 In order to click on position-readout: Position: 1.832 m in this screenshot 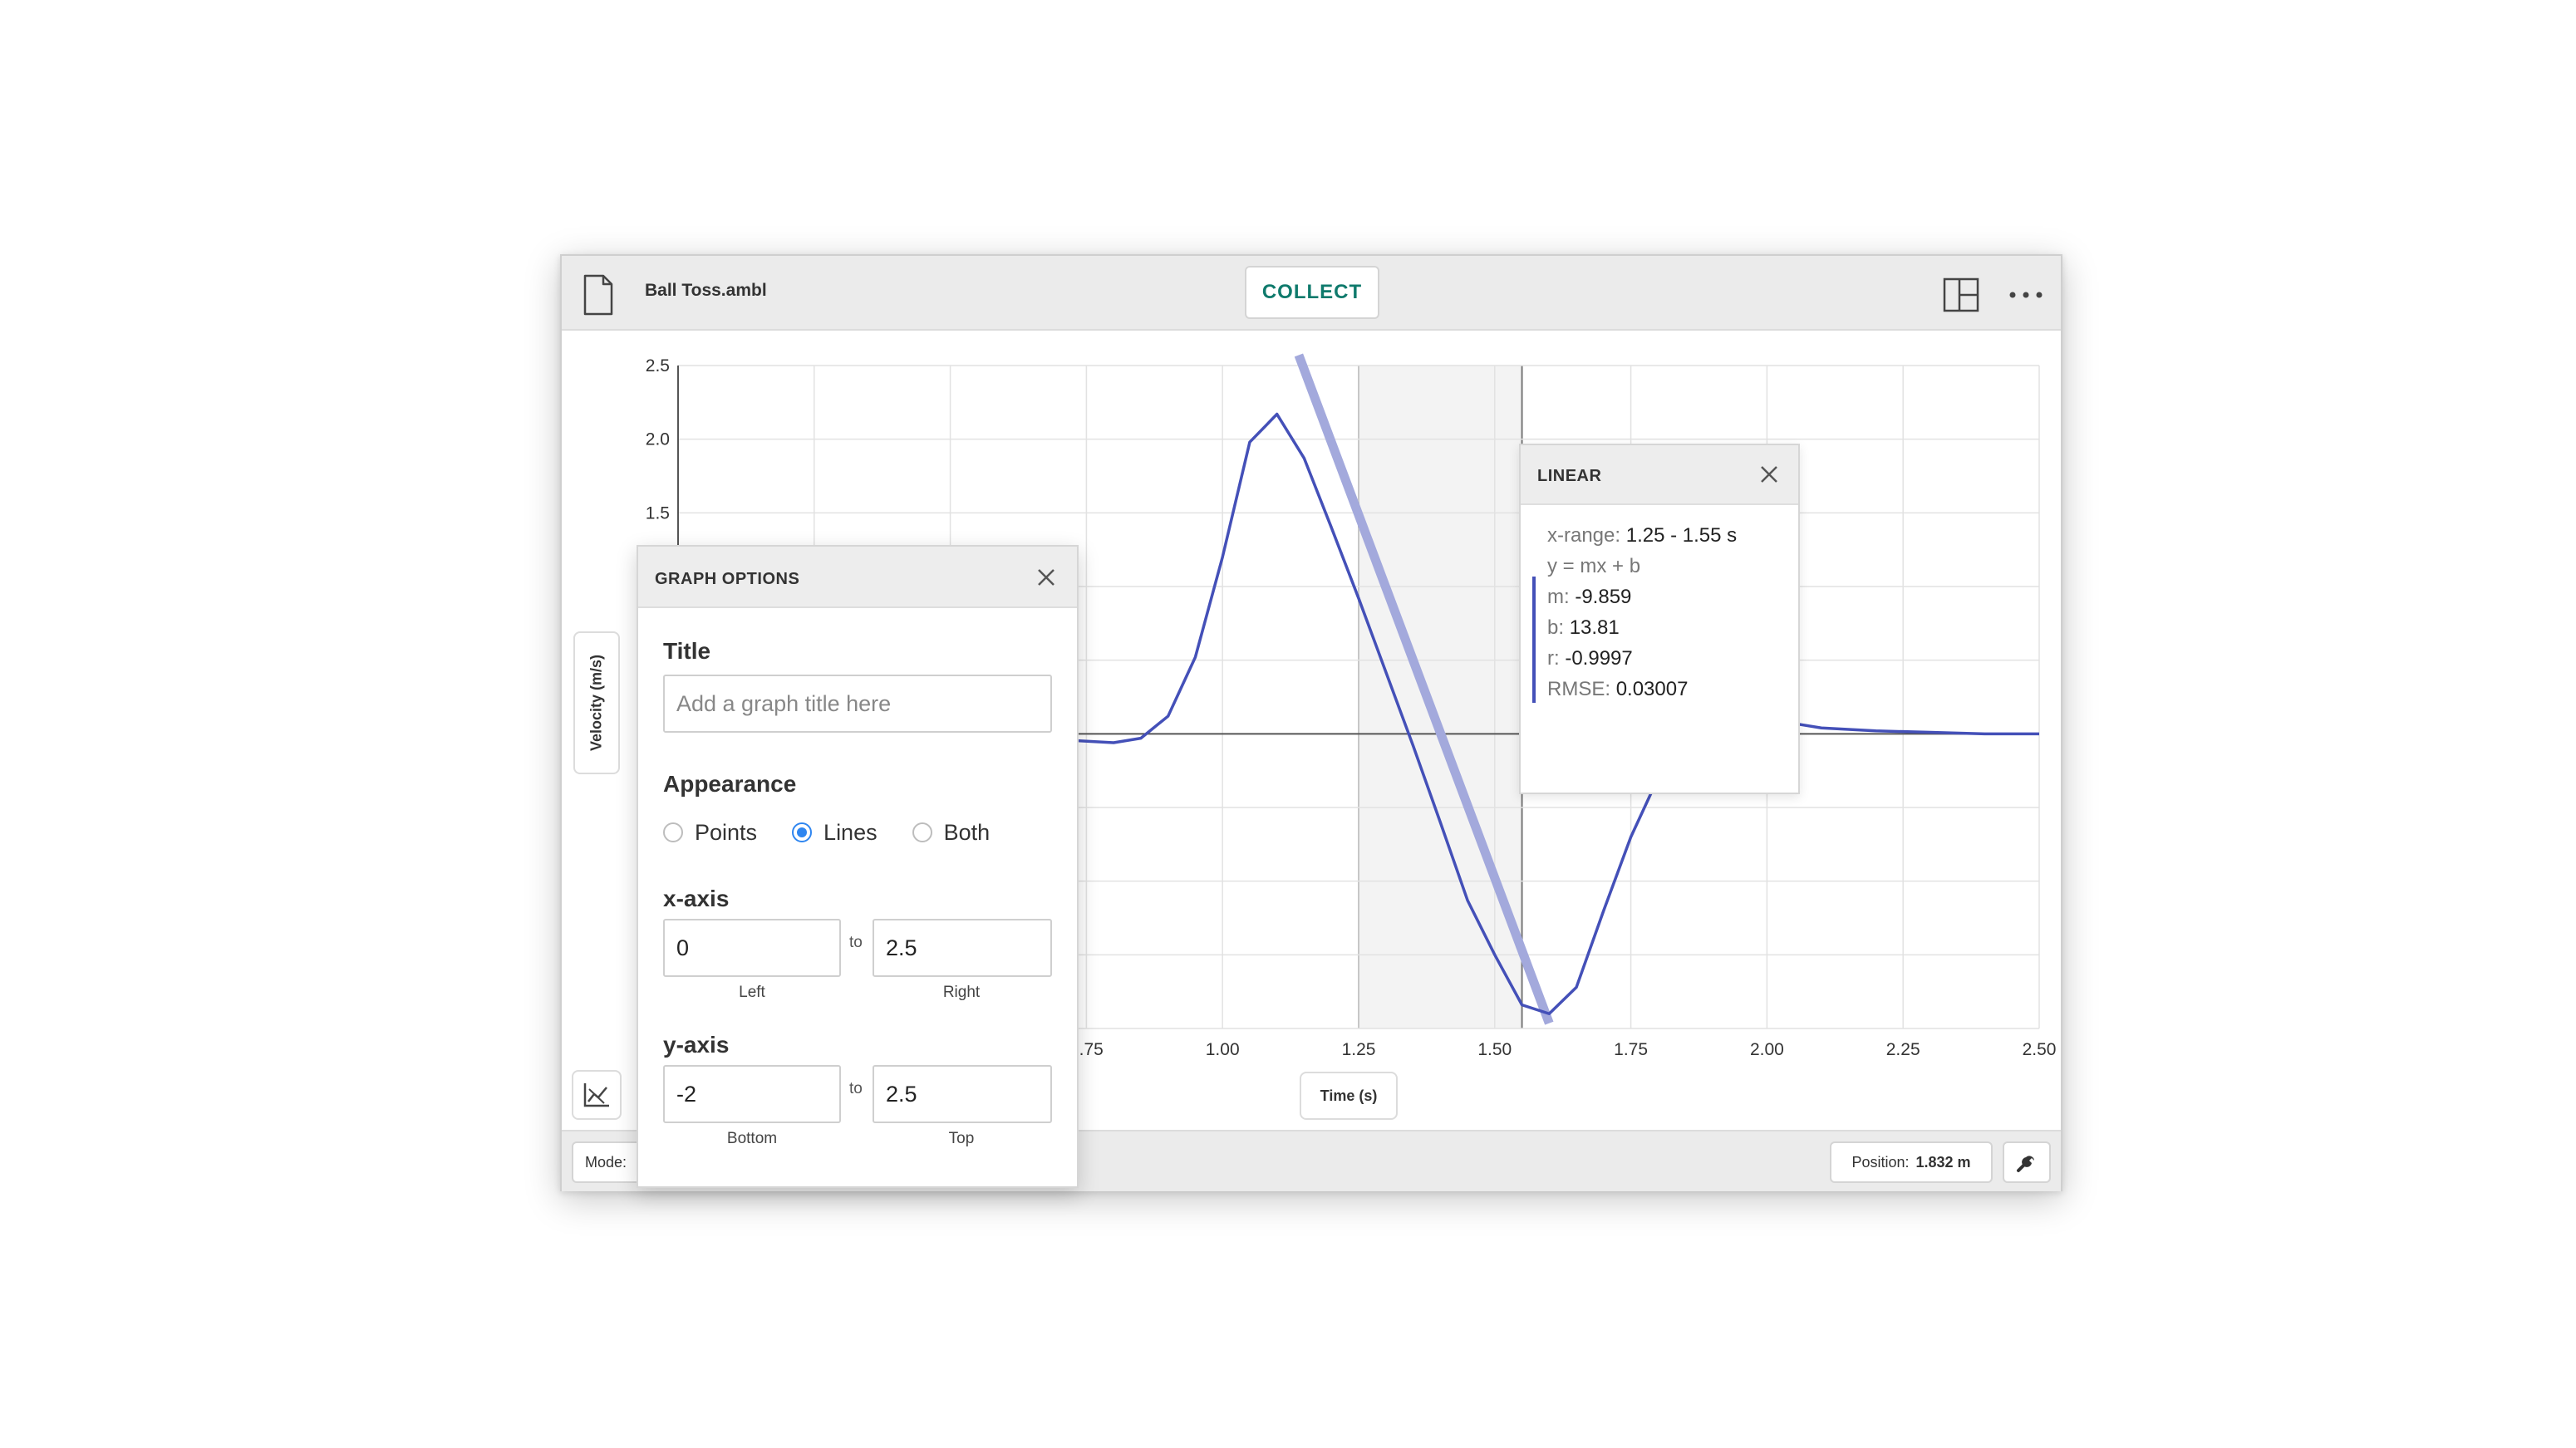, I will do `click(1912, 1162)`.